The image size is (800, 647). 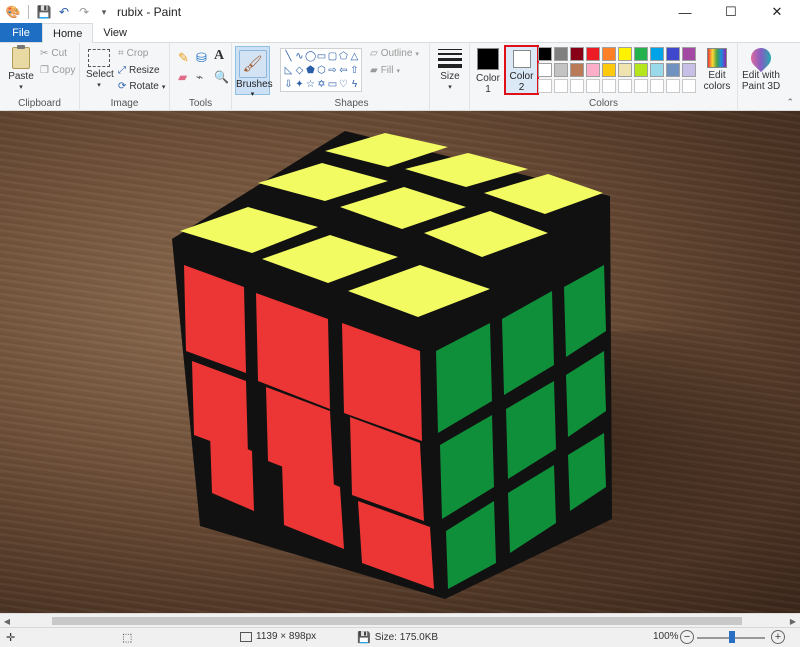 What do you see at coordinates (288, 71) in the screenshot?
I see `right-triangle-shape-icon: ◺` at bounding box center [288, 71].